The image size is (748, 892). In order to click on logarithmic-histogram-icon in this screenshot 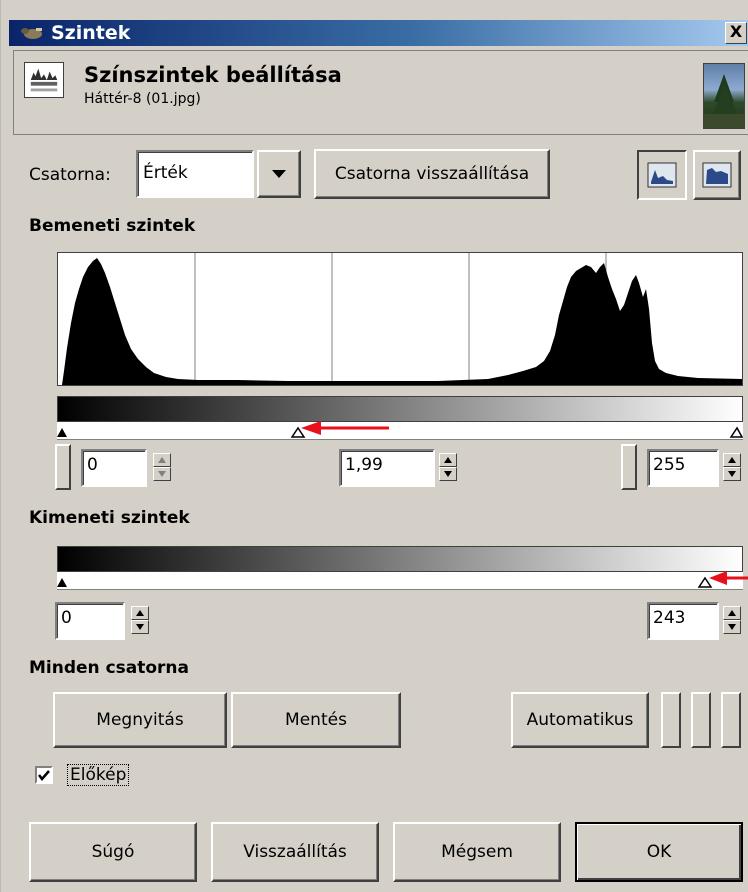, I will do `click(717, 175)`.